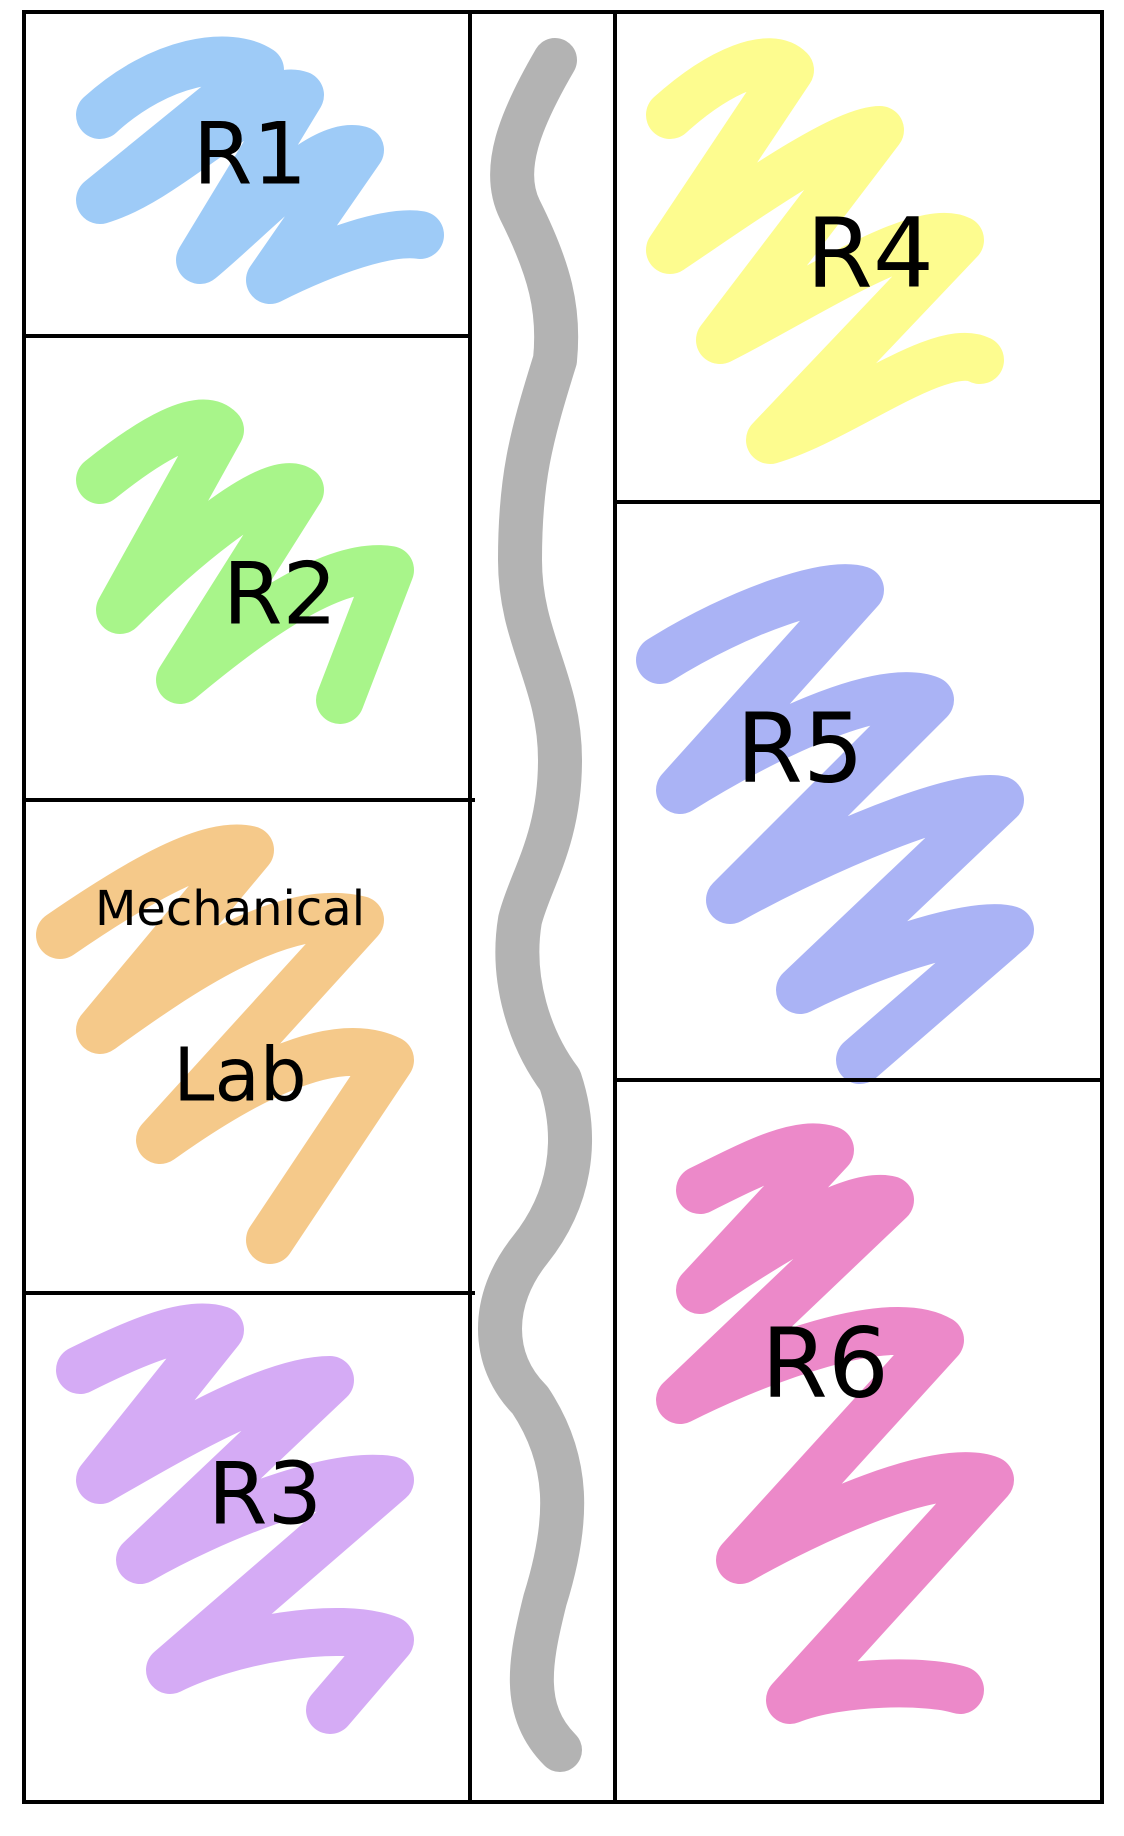  Describe the element at coordinates (240, 1076) in the screenshot. I see `room-label-mechanical-lab-line2: Lab` at that location.